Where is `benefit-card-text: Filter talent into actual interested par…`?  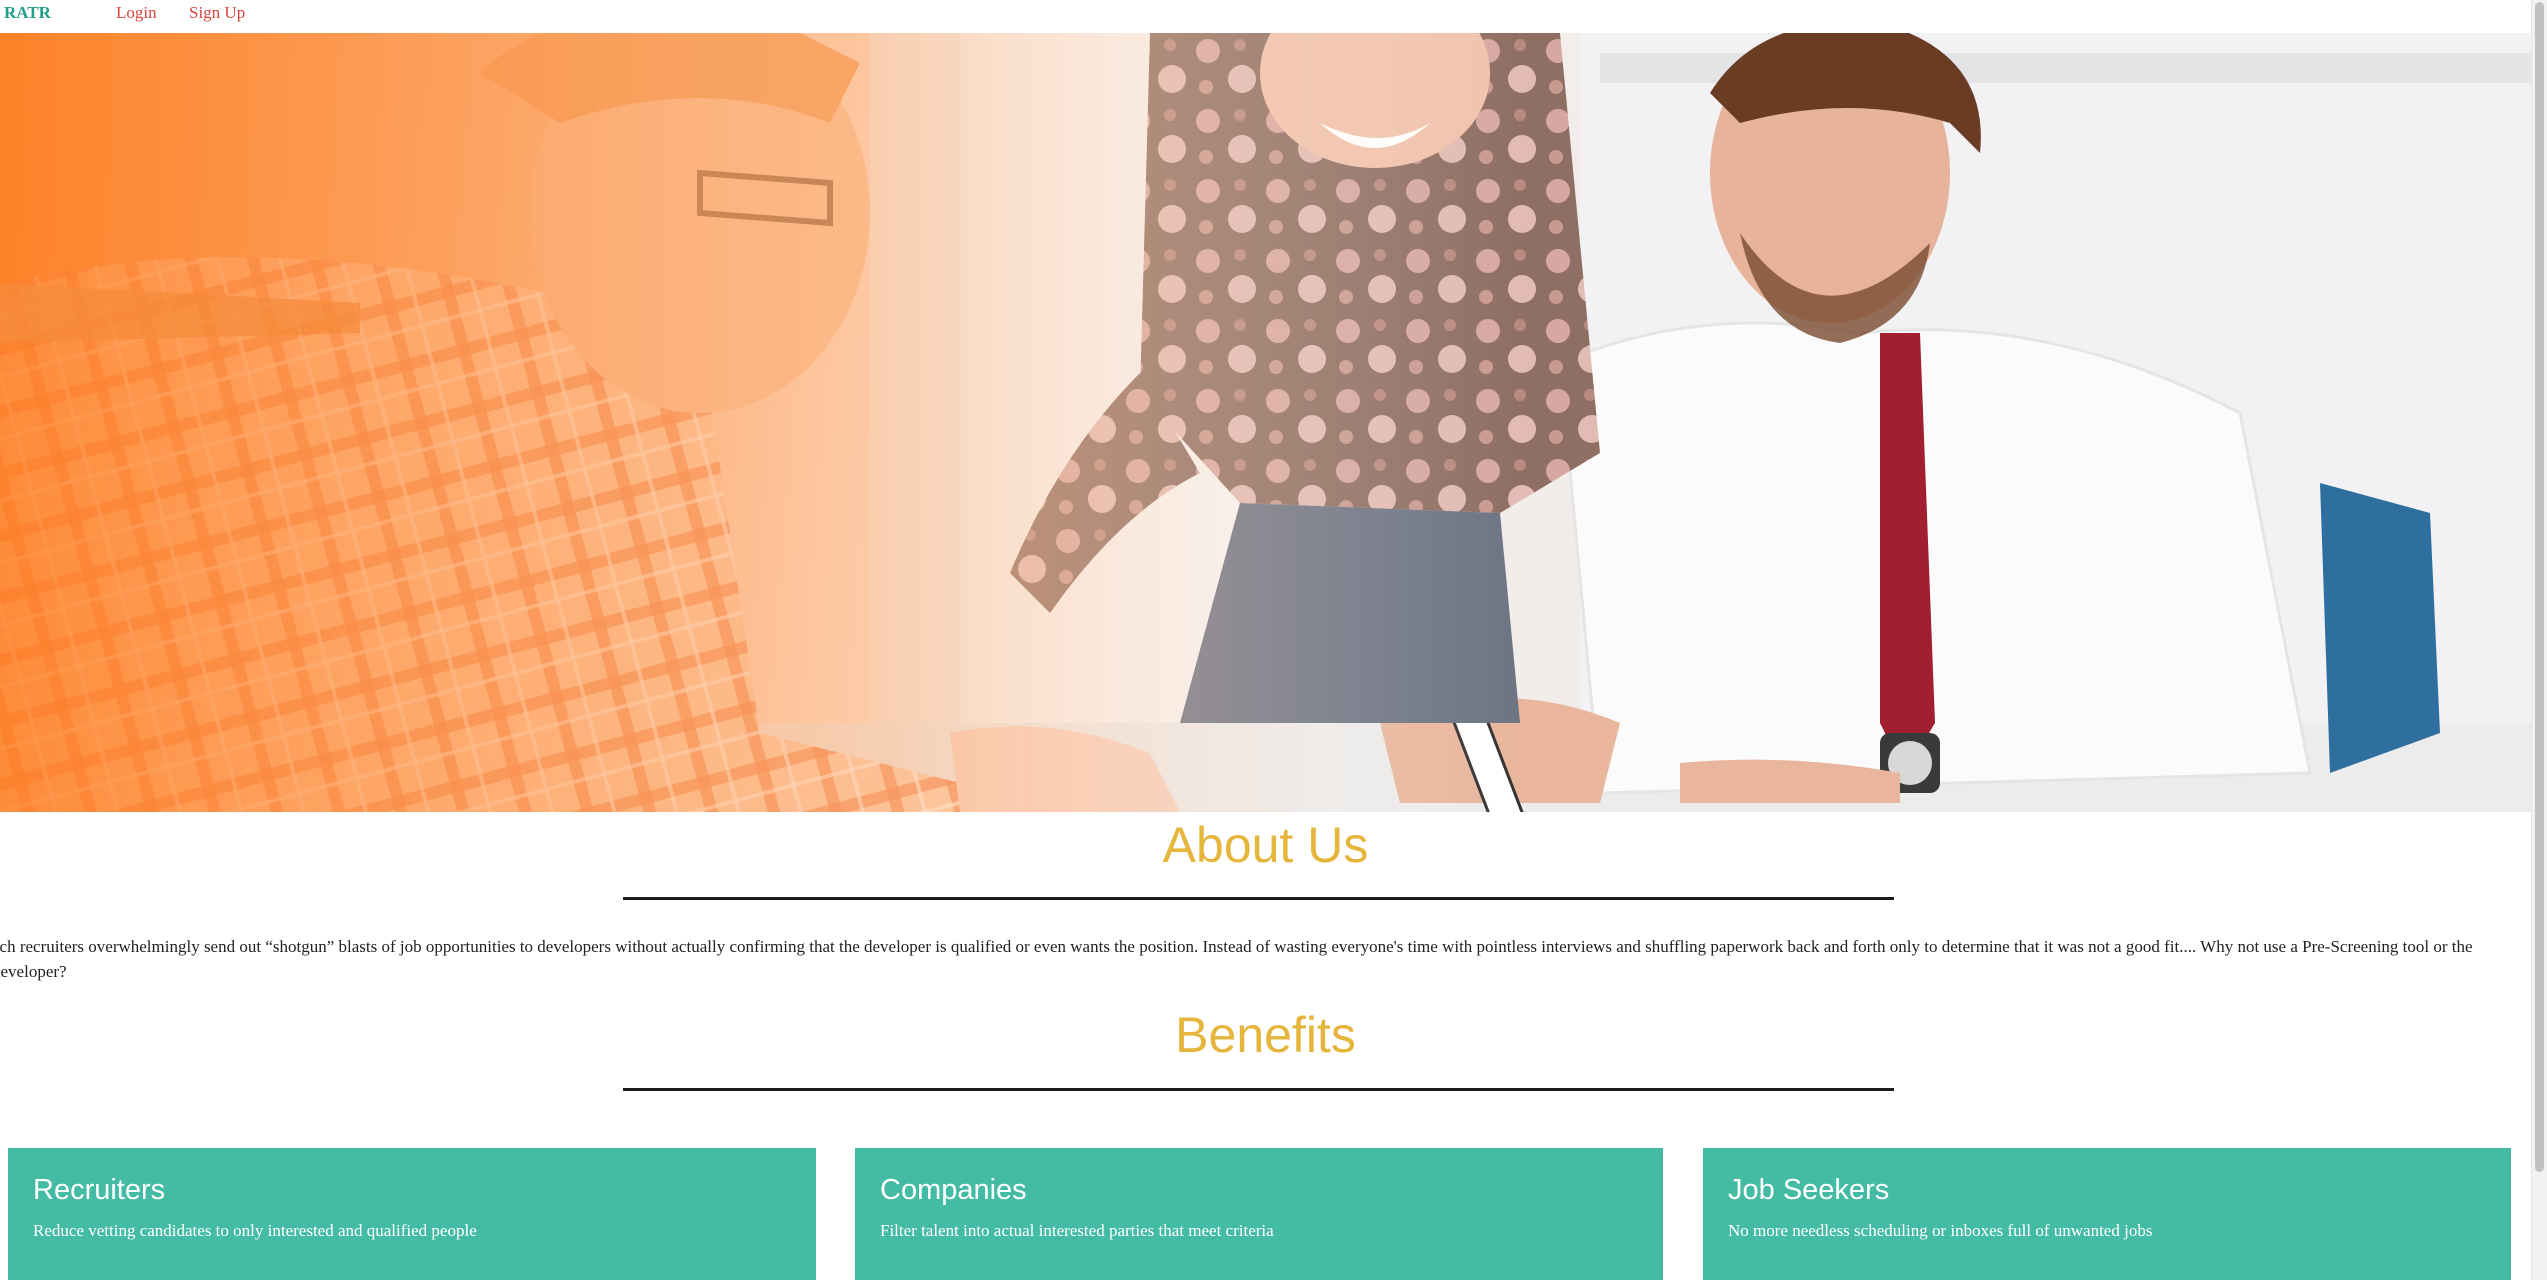 benefit-card-text: Filter talent into actual interested par… is located at coordinates (1077, 1230).